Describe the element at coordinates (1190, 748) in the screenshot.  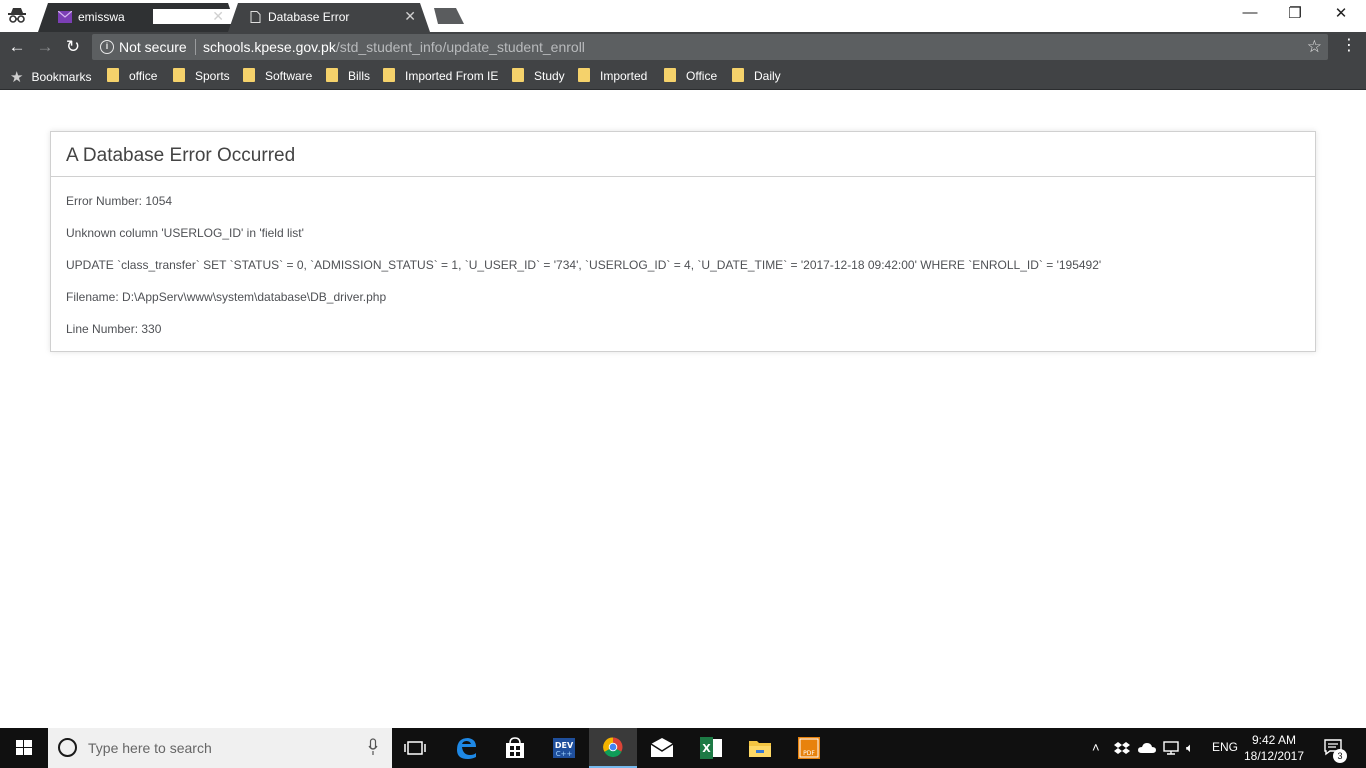
I see `volume-icon: 🔈︎` at that location.